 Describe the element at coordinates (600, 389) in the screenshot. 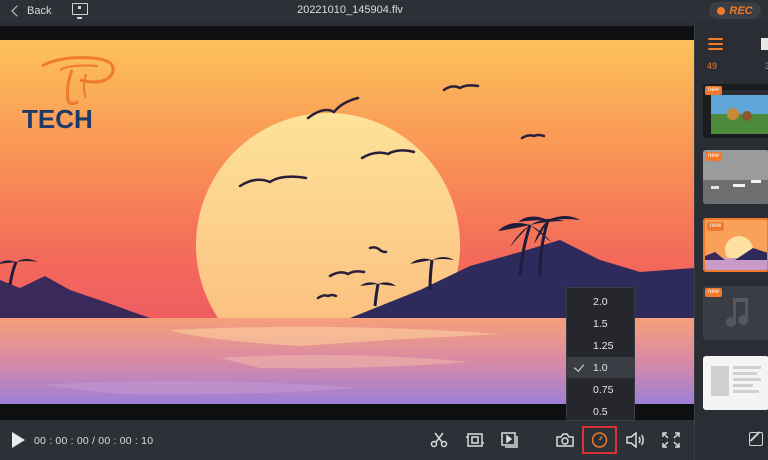

I see `speed-option-0-75: 0.75` at that location.